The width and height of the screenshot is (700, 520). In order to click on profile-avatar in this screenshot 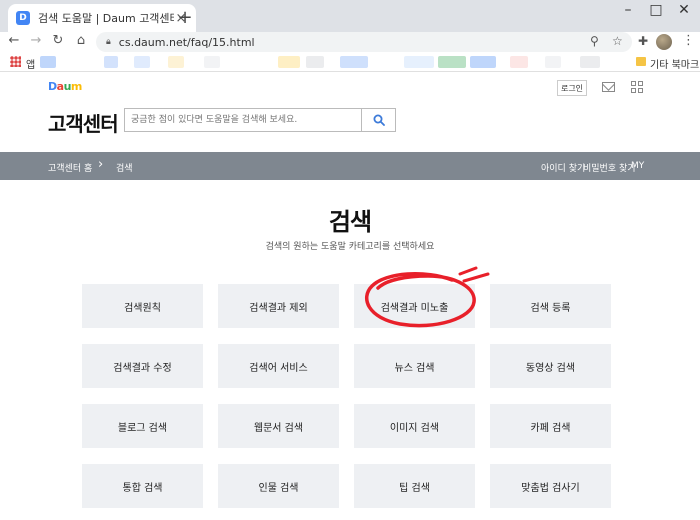, I will do `click(664, 42)`.